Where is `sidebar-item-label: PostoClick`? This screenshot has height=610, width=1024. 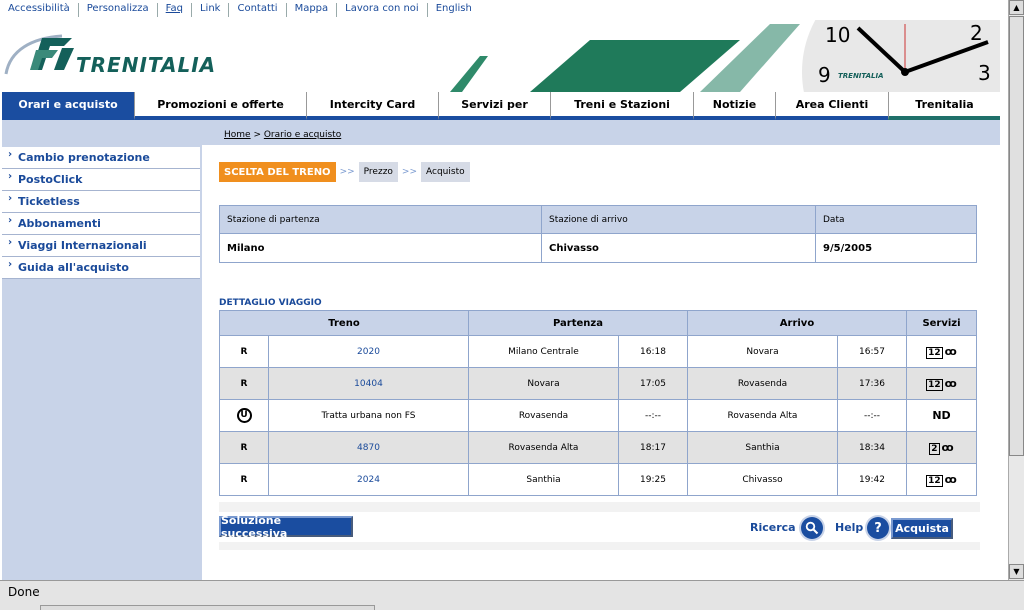 sidebar-item-label: PostoClick is located at coordinates (50, 179).